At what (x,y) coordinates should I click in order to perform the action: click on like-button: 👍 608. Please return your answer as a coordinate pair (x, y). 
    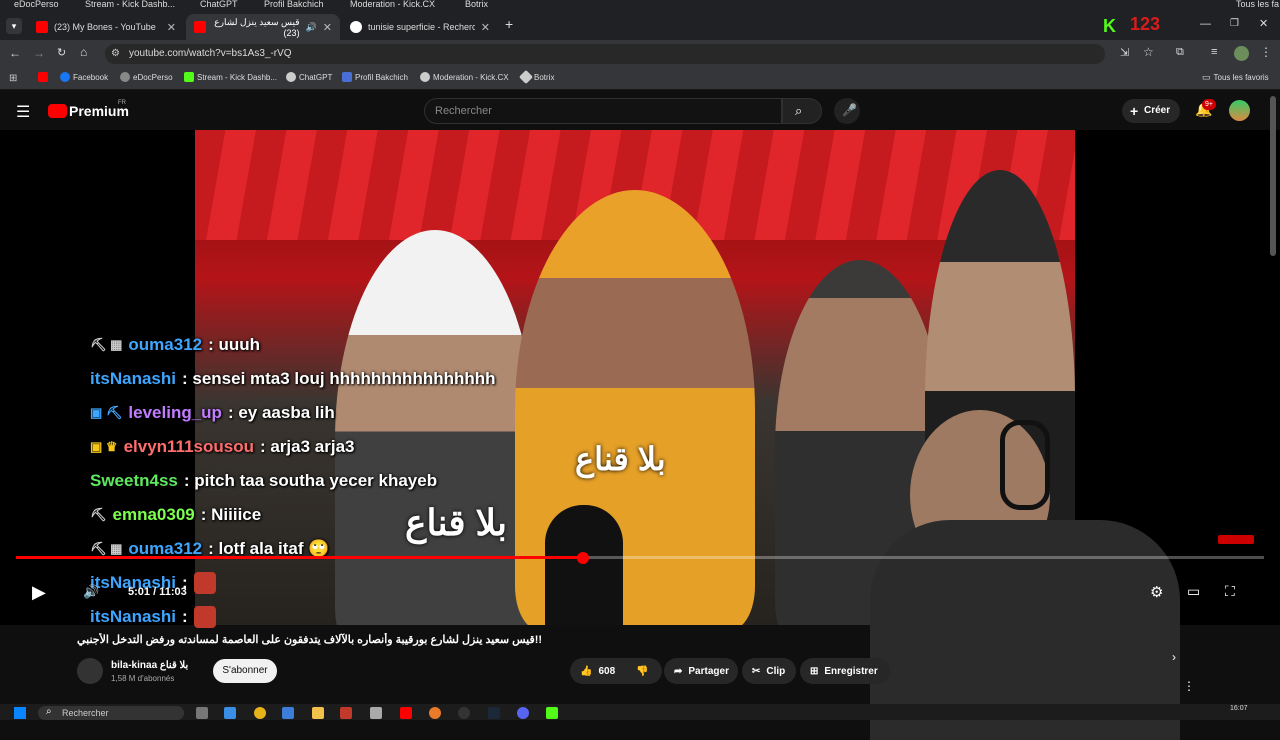
    Looking at the image, I should click on (601, 671).